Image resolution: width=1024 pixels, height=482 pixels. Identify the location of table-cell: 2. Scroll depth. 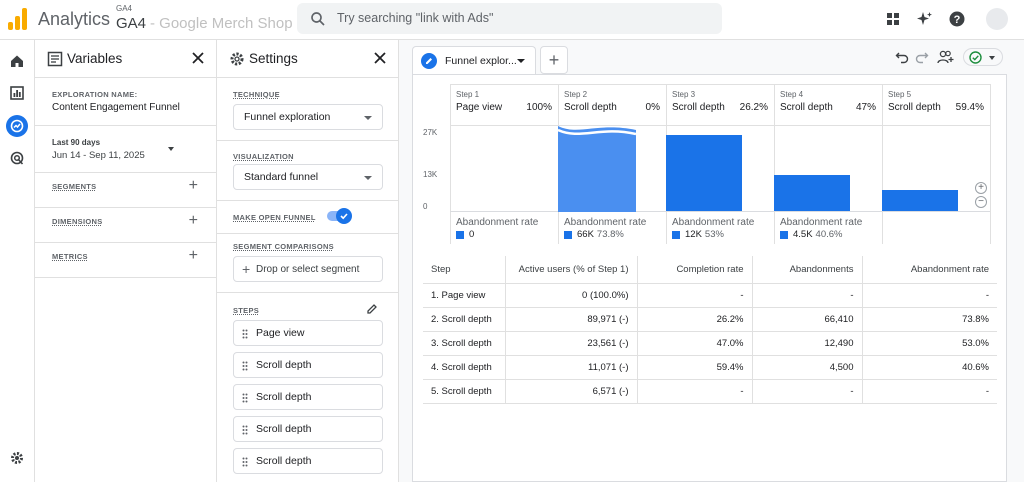
(464, 319).